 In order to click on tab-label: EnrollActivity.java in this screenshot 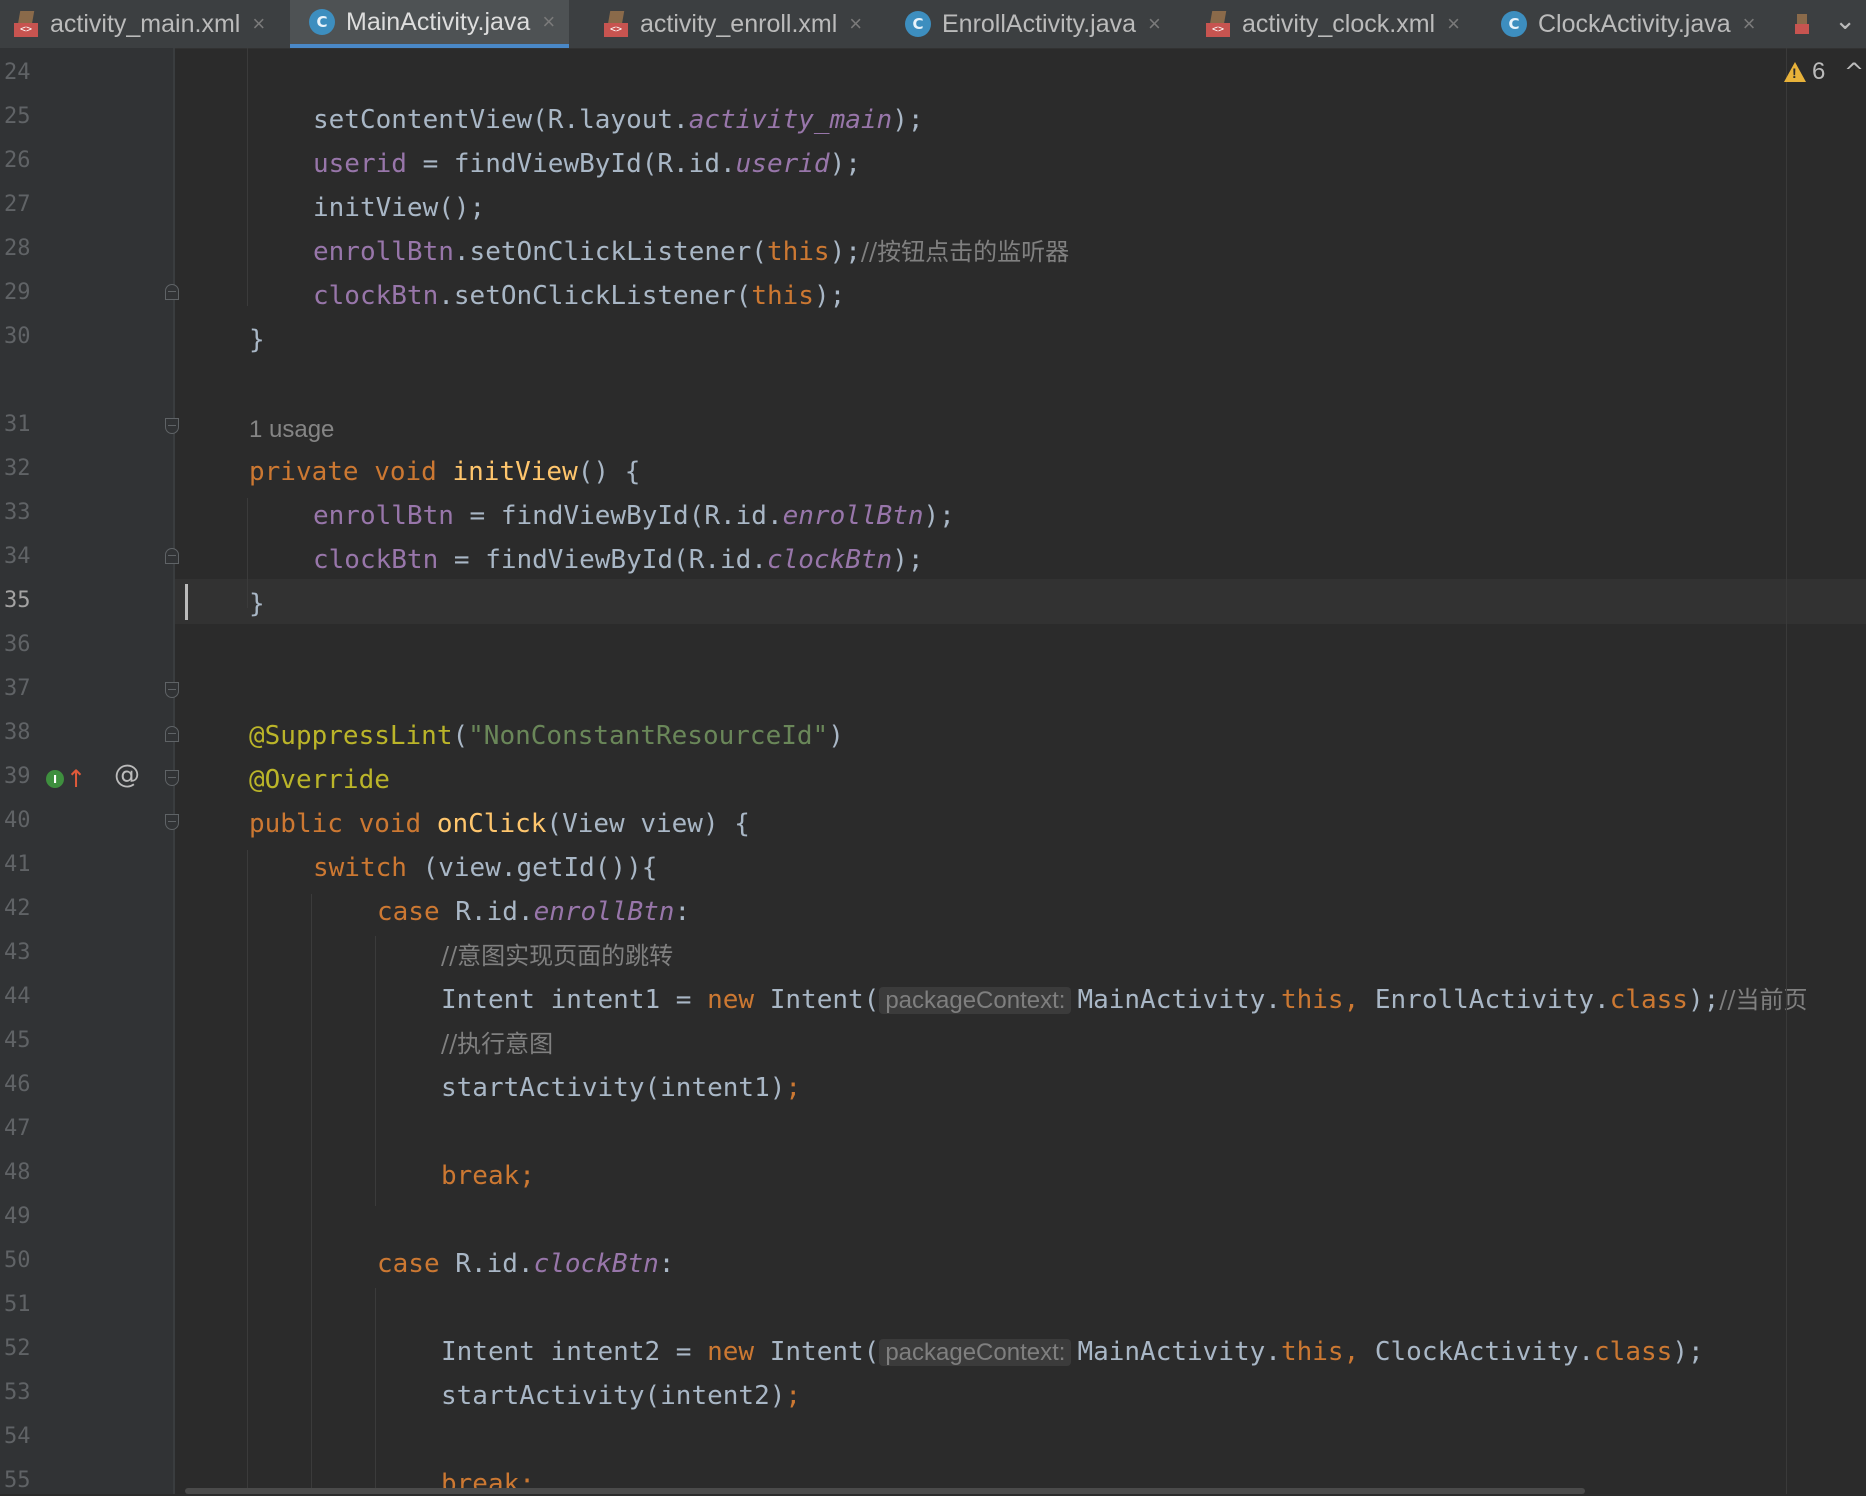, I will do `click(1039, 23)`.